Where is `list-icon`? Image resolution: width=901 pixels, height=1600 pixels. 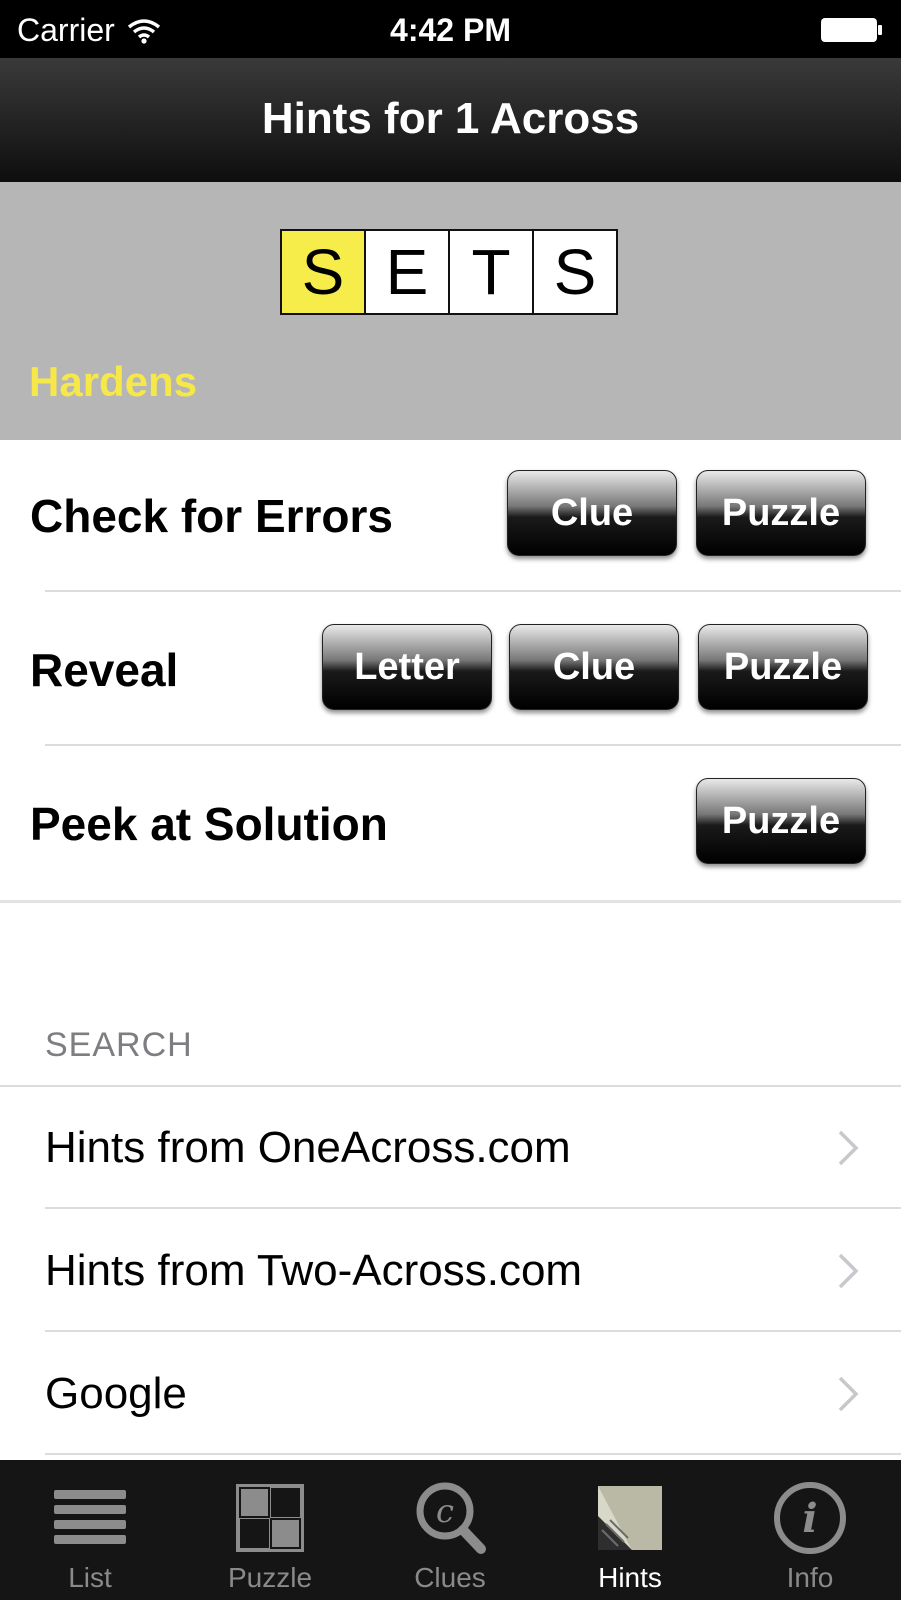
list-icon is located at coordinates (90, 1517).